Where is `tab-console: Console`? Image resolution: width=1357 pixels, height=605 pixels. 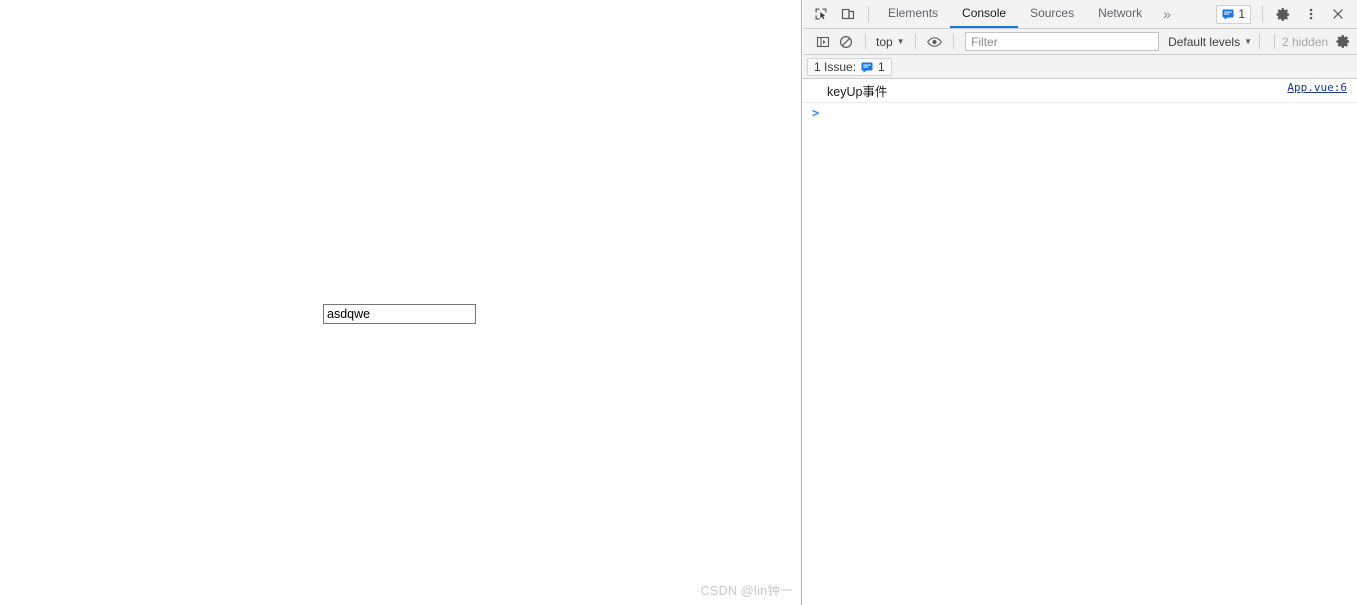
tab-console: Console is located at coordinates (984, 14).